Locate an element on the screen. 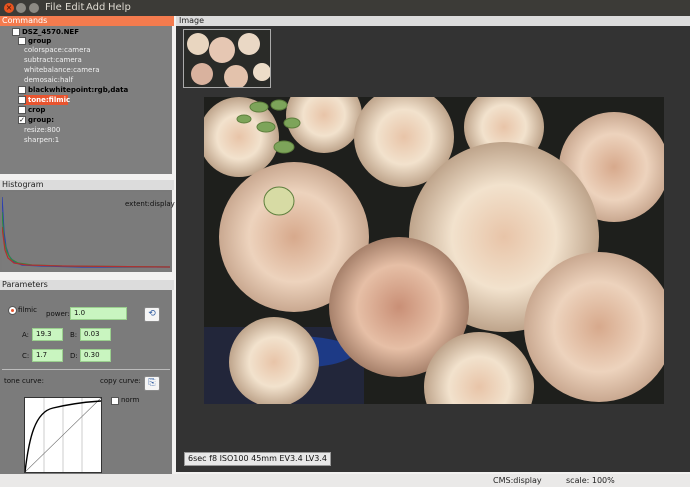  D-label: D: is located at coordinates (74, 356).